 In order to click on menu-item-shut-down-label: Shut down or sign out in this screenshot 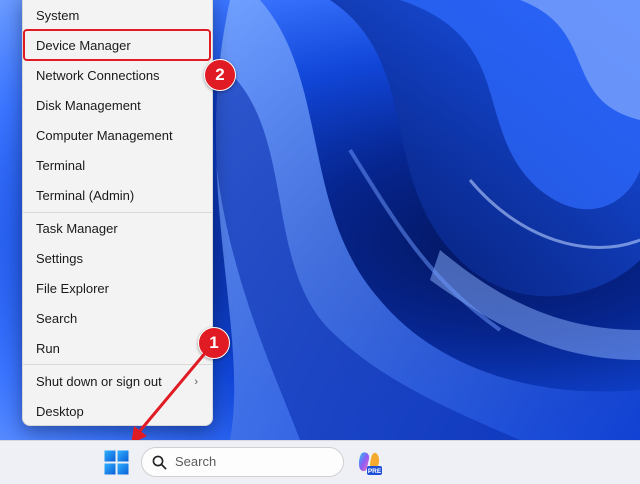, I will do `click(99, 381)`.